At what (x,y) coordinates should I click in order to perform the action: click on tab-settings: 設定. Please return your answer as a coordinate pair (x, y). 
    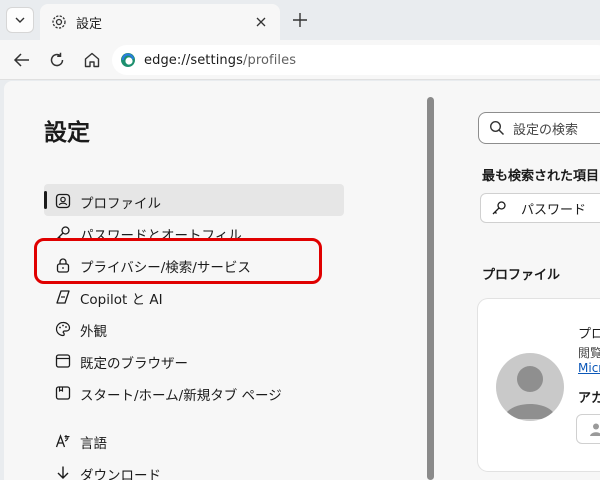
    Looking at the image, I should click on (160, 22).